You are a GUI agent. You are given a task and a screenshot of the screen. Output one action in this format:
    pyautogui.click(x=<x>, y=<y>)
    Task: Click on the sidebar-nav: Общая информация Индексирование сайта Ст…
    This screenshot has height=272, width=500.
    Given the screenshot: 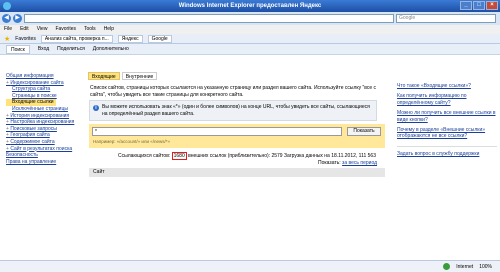 What is the action you would take?
    pyautogui.click(x=44, y=119)
    